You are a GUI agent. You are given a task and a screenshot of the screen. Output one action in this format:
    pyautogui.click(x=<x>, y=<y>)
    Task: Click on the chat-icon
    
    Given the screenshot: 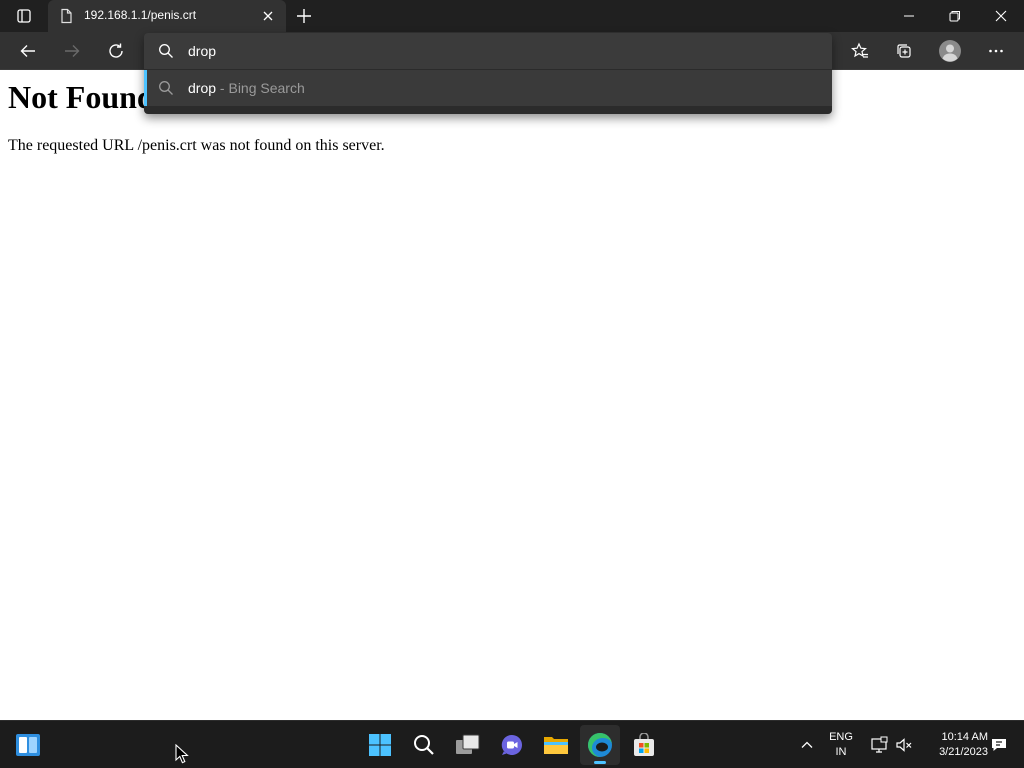 What is the action you would take?
    pyautogui.click(x=511, y=744)
    